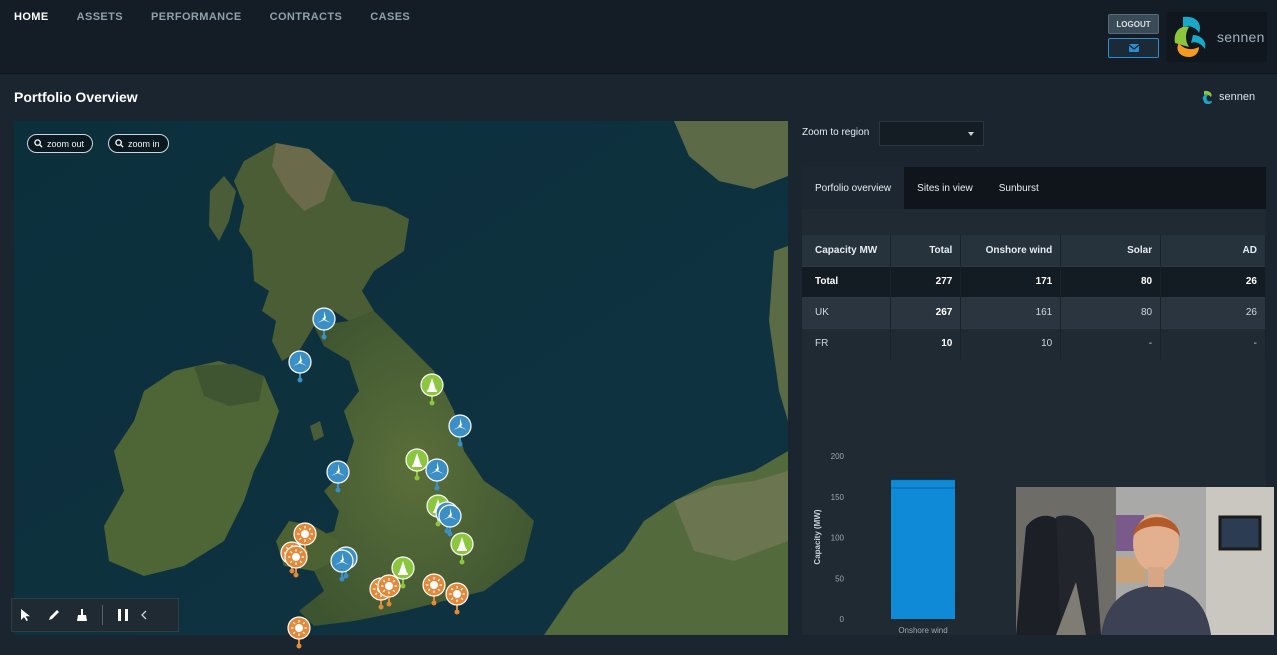  What do you see at coordinates (923, 483) in the screenshot?
I see `bar-fr` at bounding box center [923, 483].